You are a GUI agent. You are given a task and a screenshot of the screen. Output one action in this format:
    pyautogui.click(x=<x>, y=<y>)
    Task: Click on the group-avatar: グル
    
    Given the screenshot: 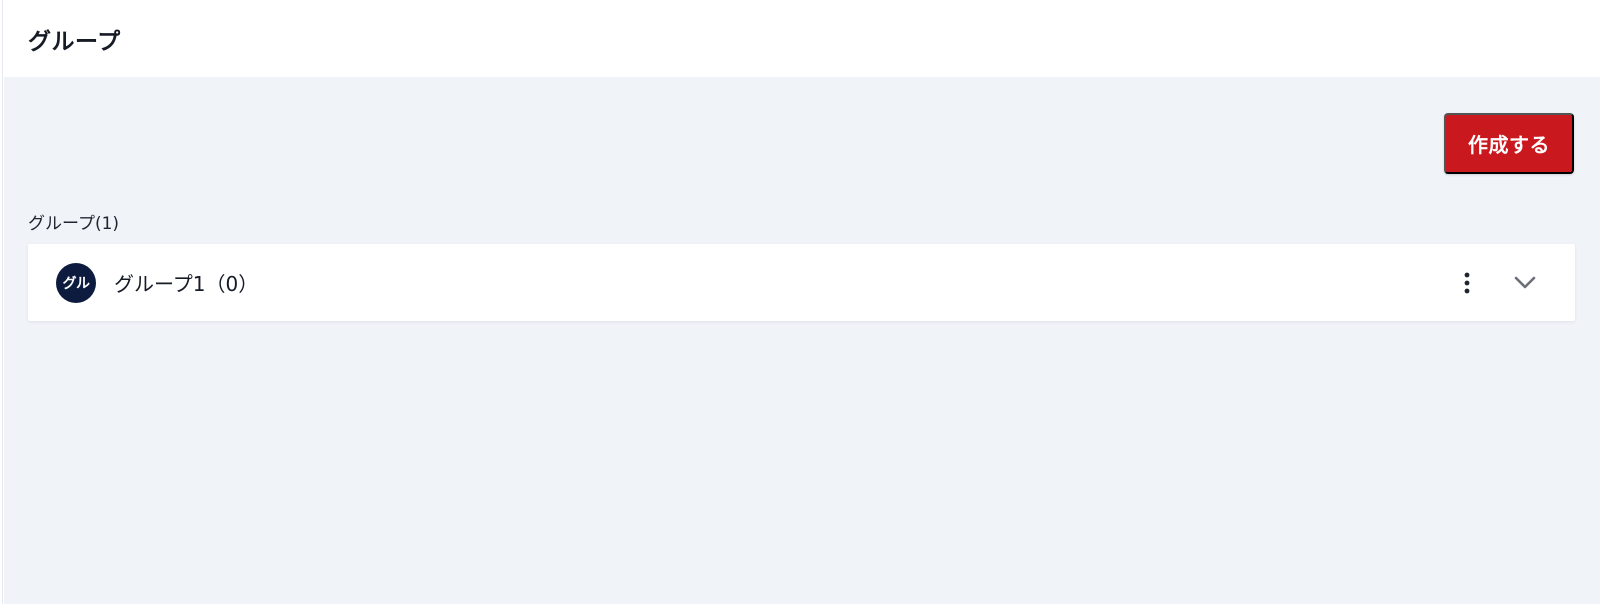 What is the action you would take?
    pyautogui.click(x=76, y=282)
    